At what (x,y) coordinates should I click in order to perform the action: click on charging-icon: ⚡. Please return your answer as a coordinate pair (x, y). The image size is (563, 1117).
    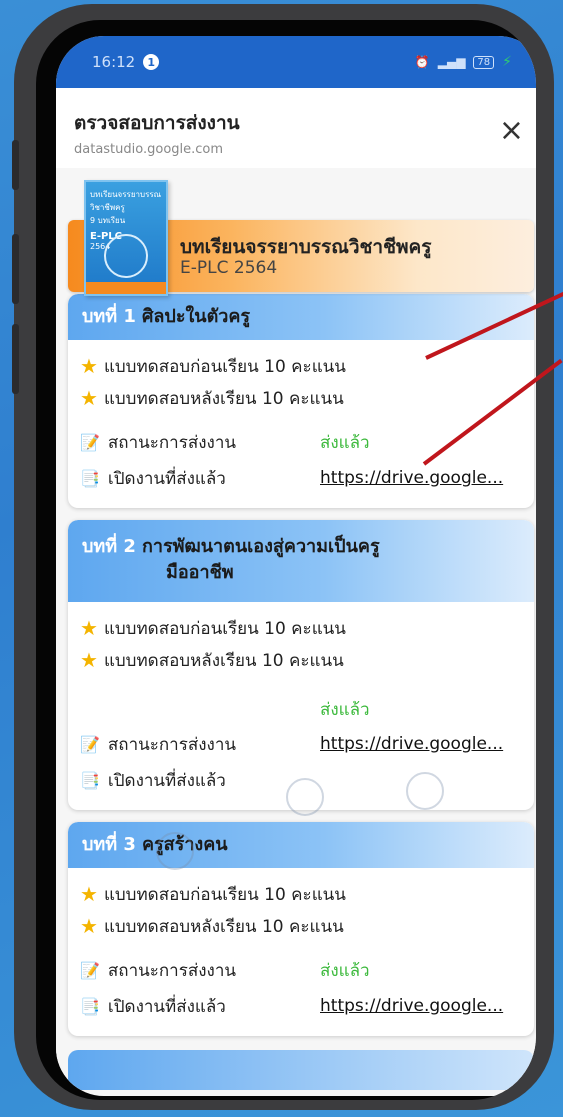
    Looking at the image, I should click on (507, 62).